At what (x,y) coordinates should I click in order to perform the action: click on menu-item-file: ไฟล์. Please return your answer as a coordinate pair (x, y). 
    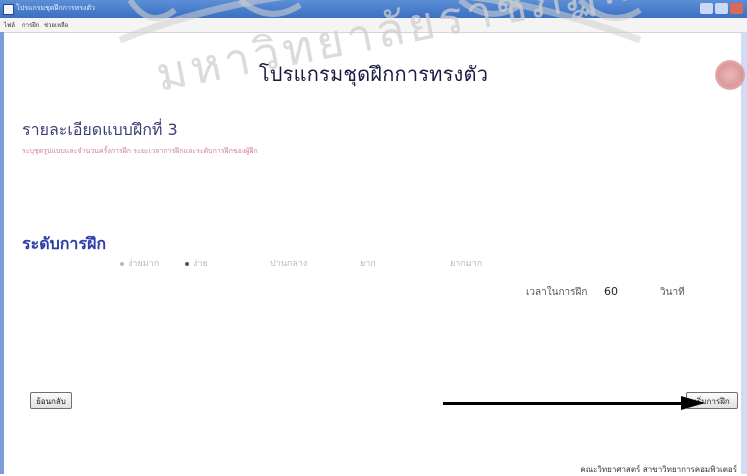
    Looking at the image, I should click on (9, 25).